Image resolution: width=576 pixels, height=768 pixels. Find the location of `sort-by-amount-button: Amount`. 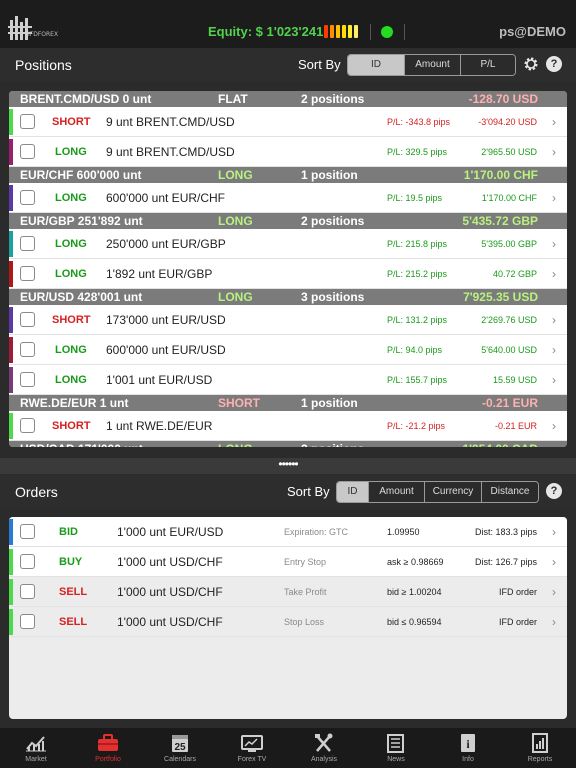

sort-by-amount-button: Amount is located at coordinates (432, 65).